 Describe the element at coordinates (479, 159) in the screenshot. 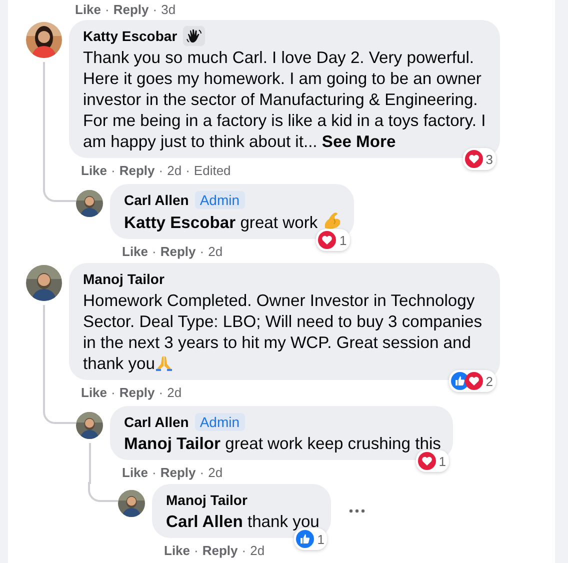

I see `reaction-count: 3` at that location.